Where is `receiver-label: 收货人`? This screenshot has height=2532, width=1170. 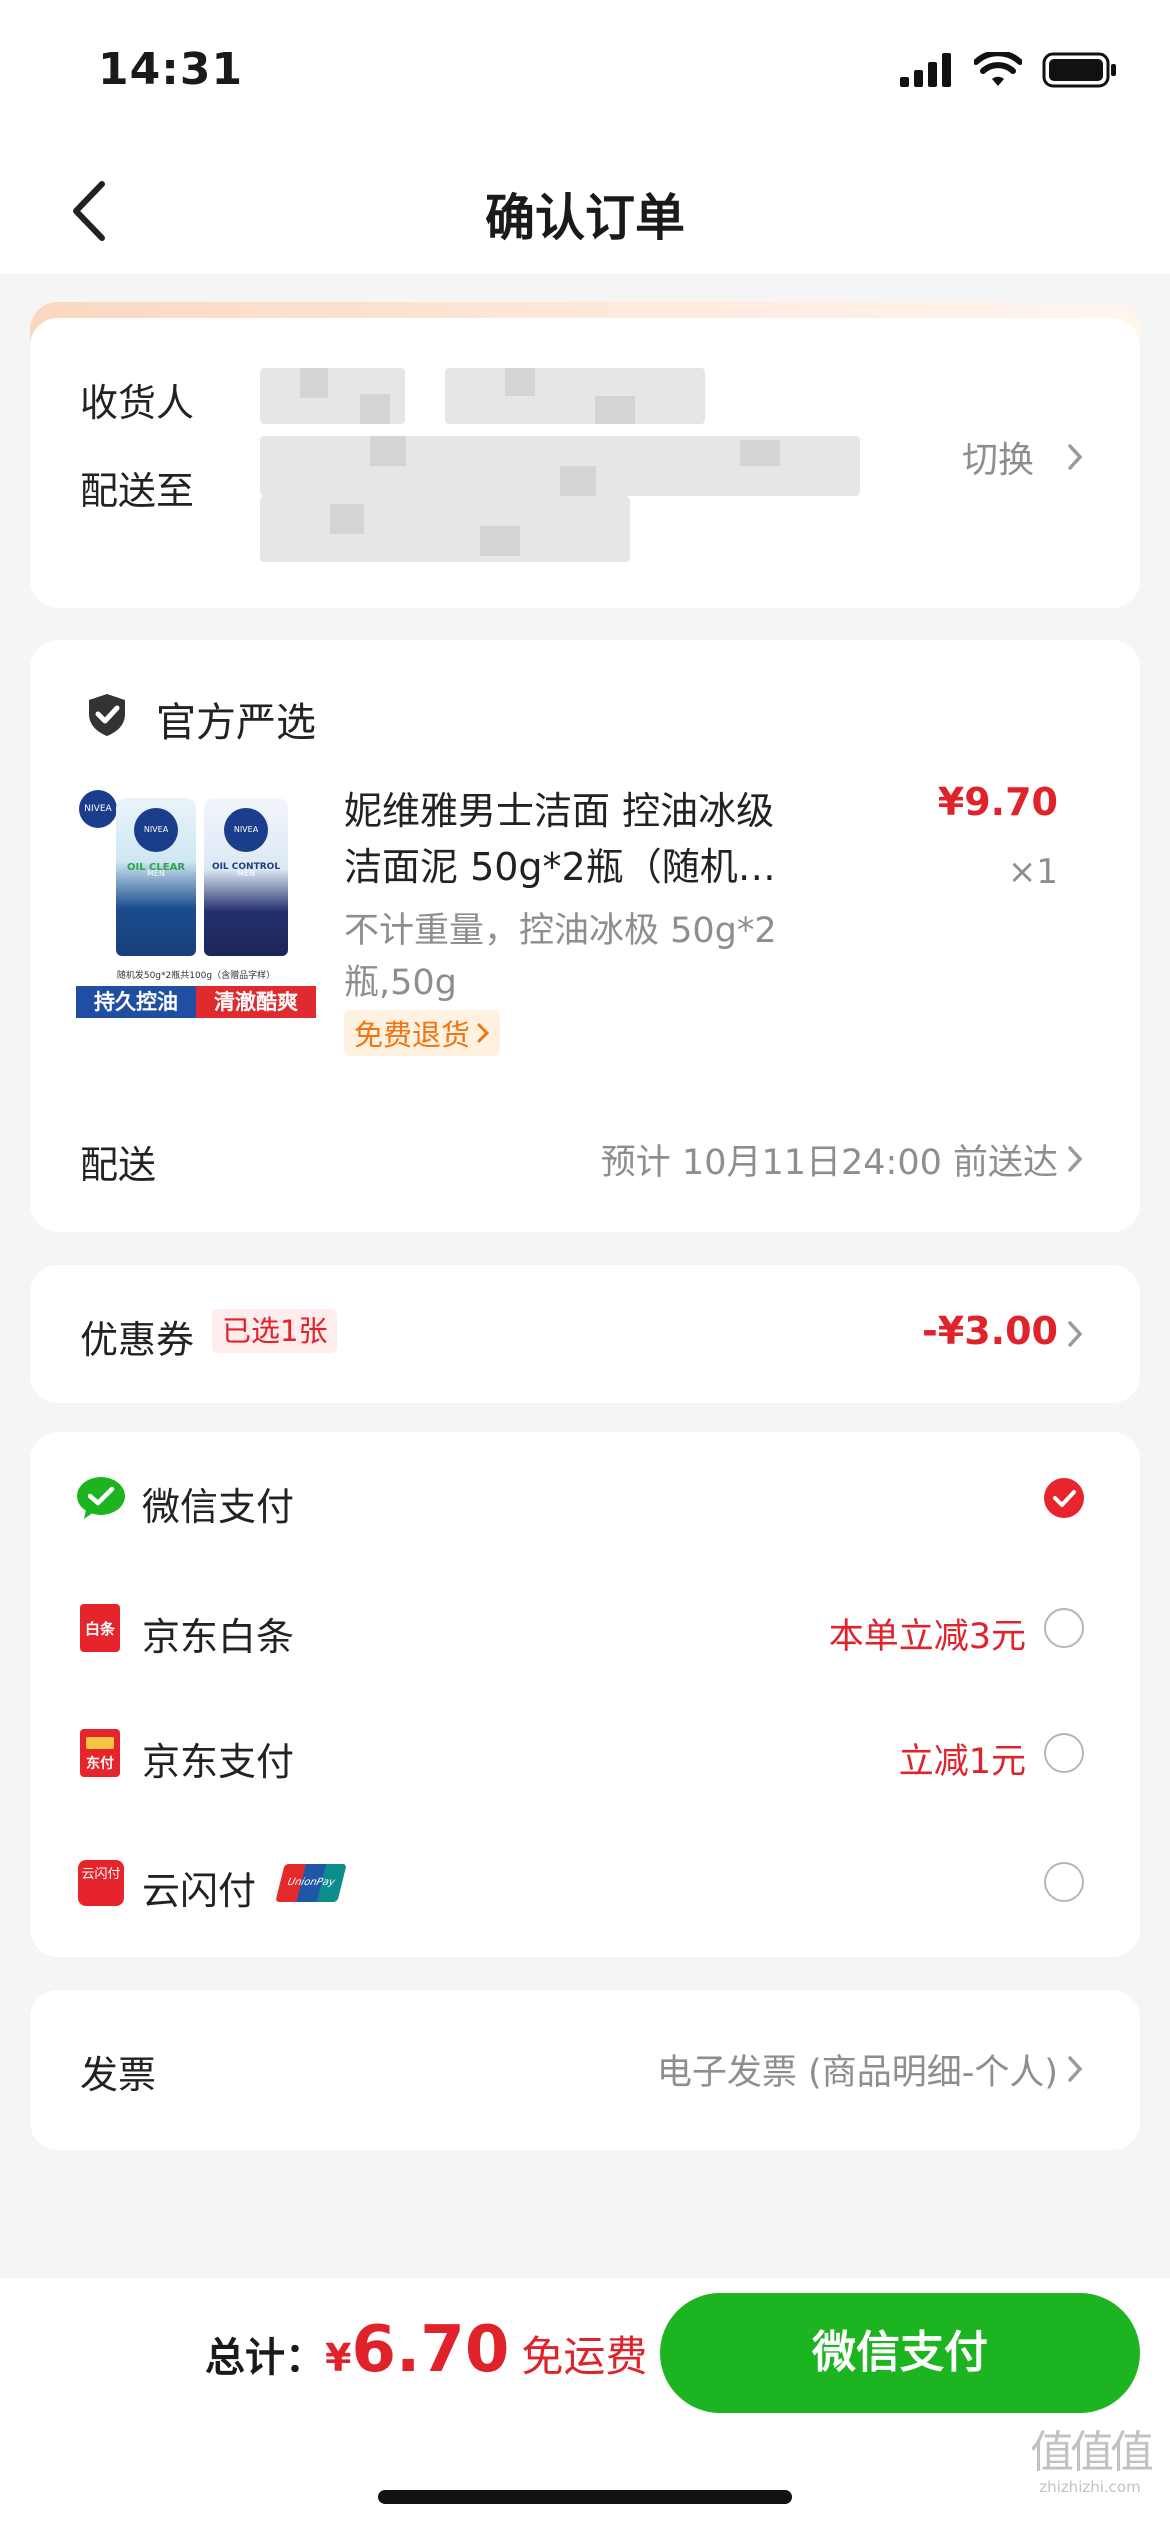 receiver-label: 收货人 is located at coordinates (137, 403).